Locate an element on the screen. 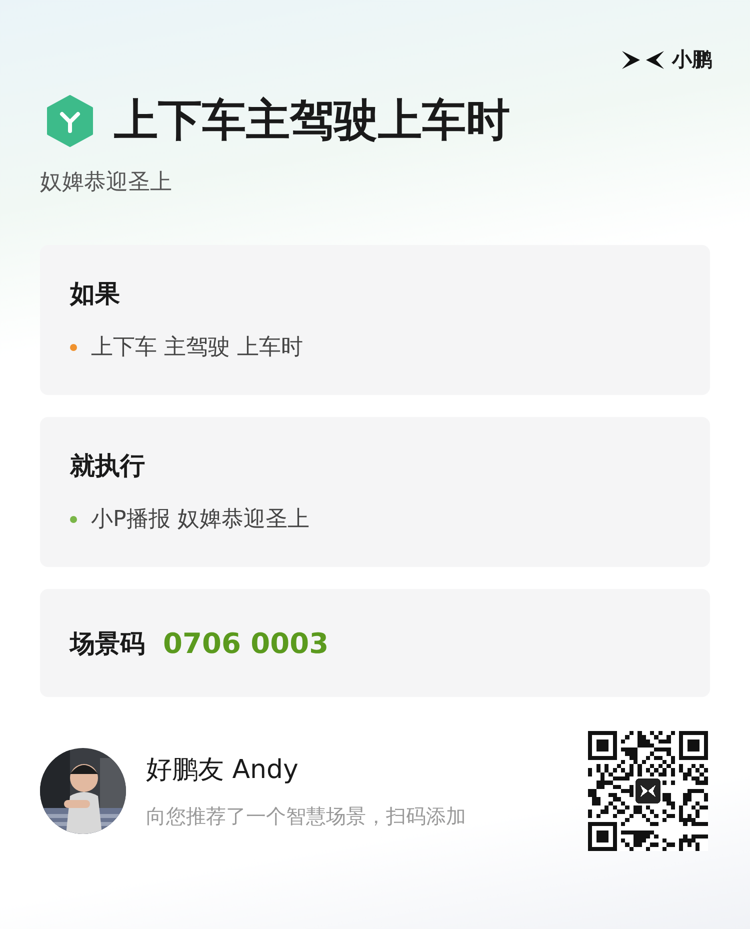 This screenshot has height=929, width=750. brand-name: 小鹏 is located at coordinates (692, 59).